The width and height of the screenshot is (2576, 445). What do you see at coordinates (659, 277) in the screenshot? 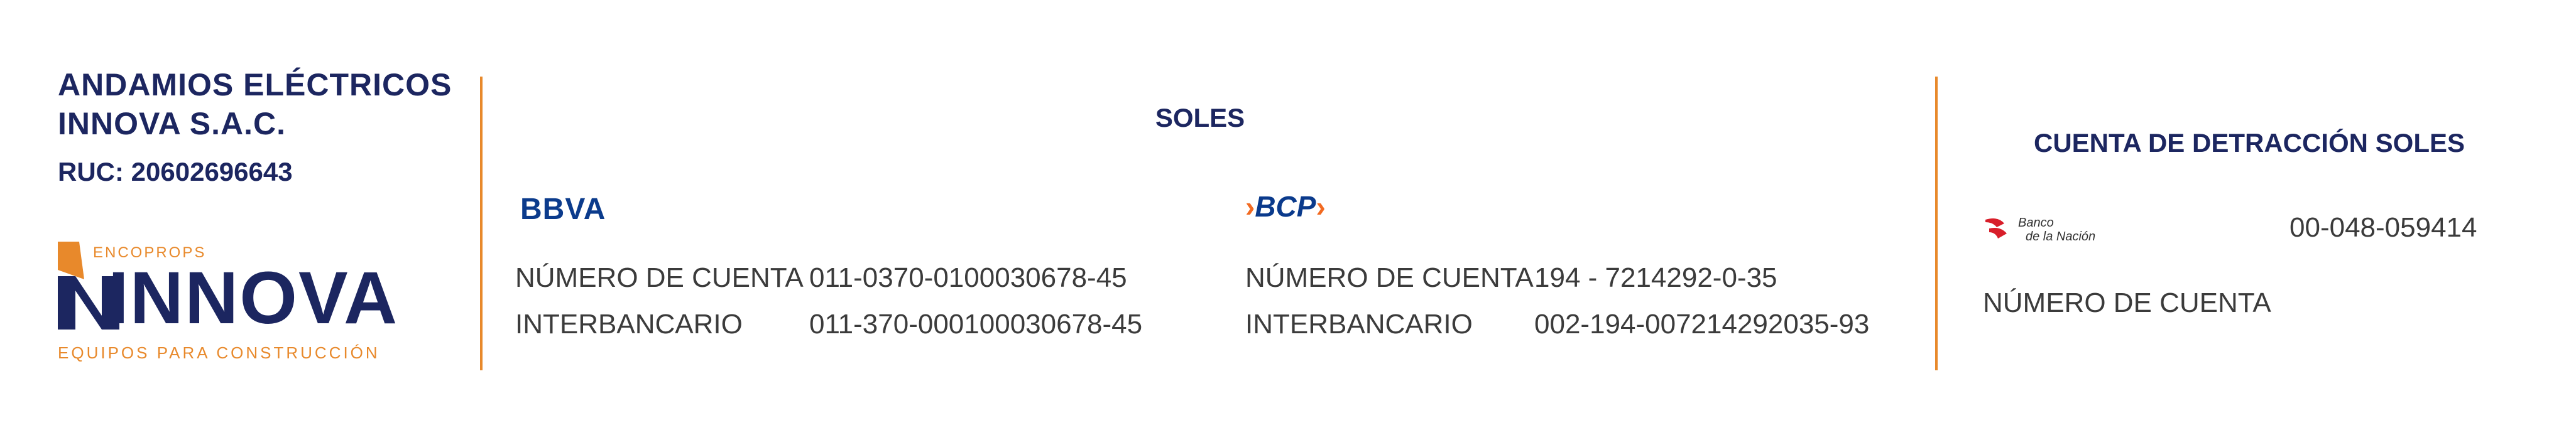
I see `bbva-account-label: NÚMERO DE CUENTA` at bounding box center [659, 277].